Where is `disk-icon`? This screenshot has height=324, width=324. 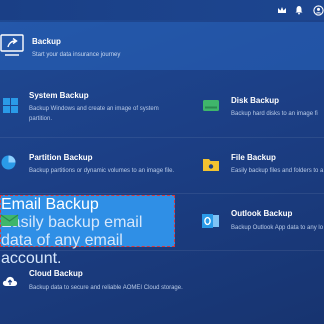
disk-icon is located at coordinates (211, 105).